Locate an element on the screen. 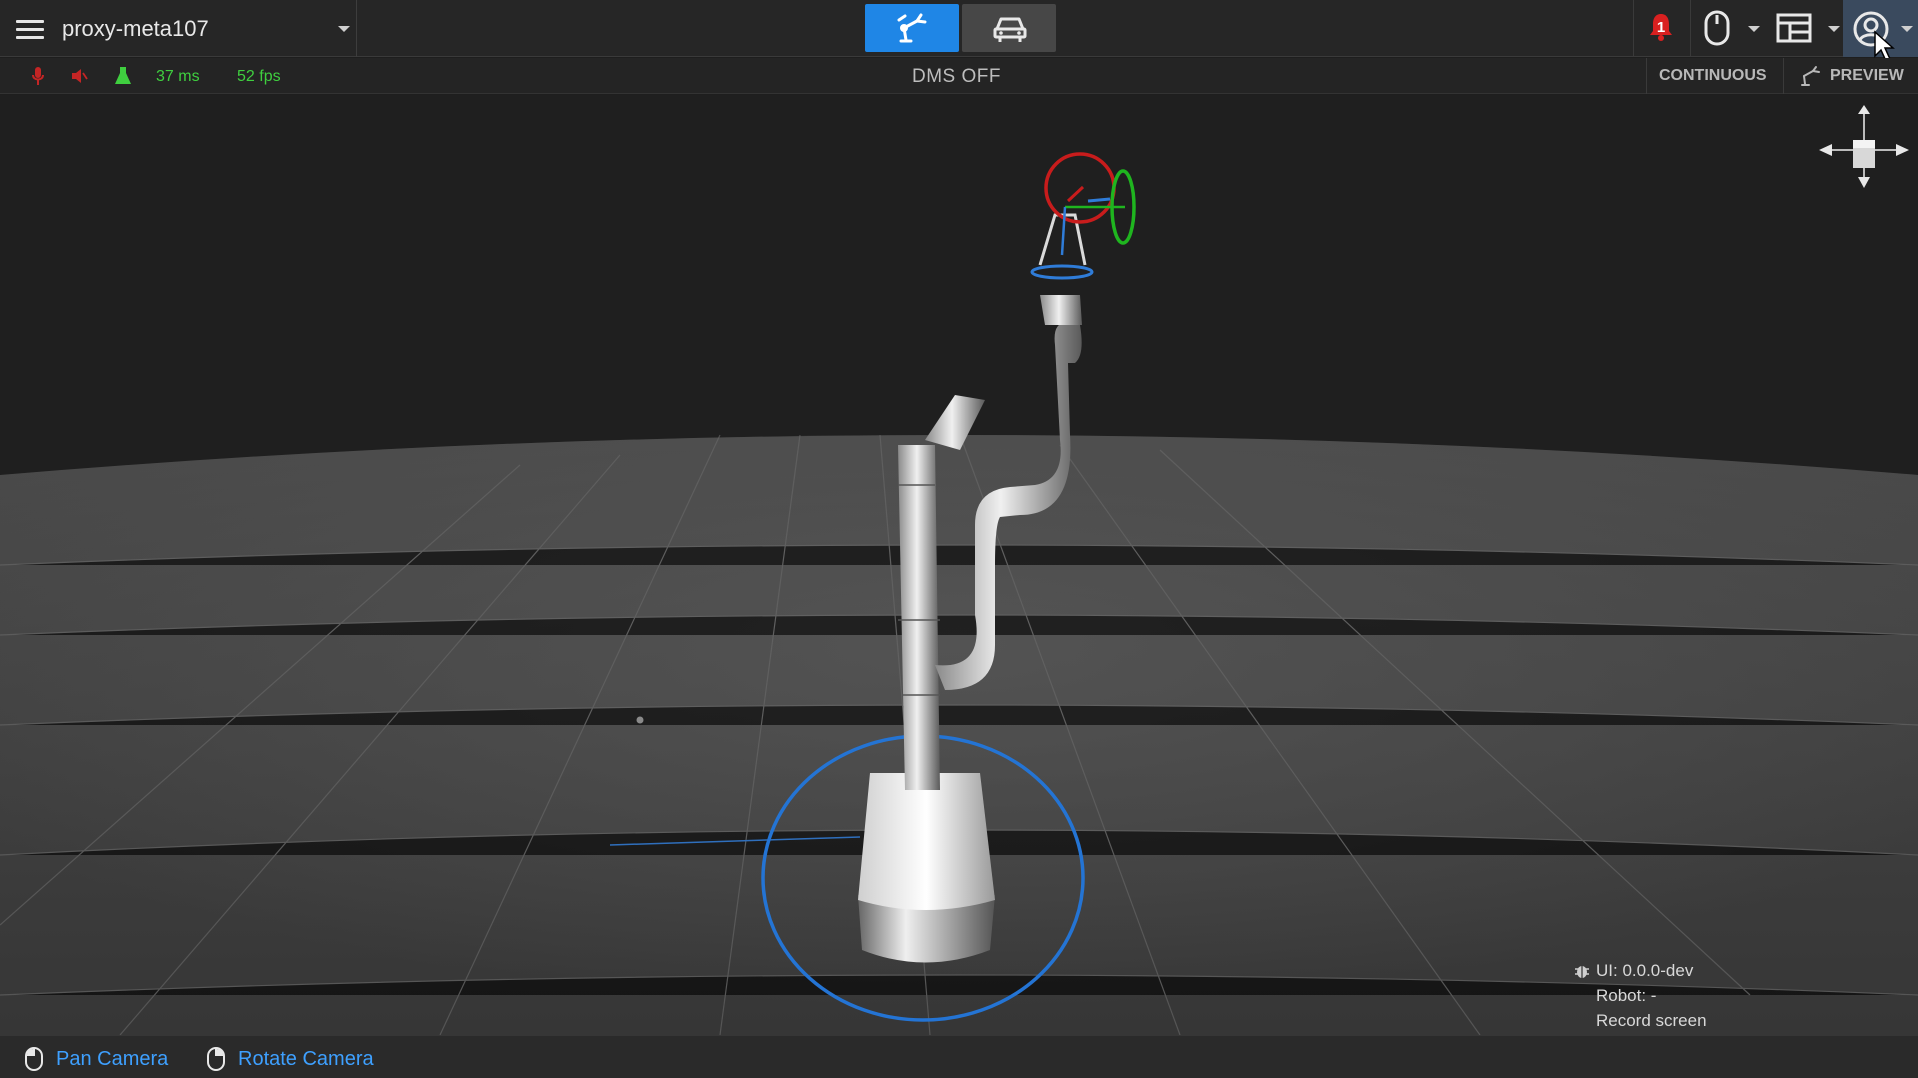 This screenshot has height=1078, width=1918. mouse-icon is located at coordinates (1717, 28).